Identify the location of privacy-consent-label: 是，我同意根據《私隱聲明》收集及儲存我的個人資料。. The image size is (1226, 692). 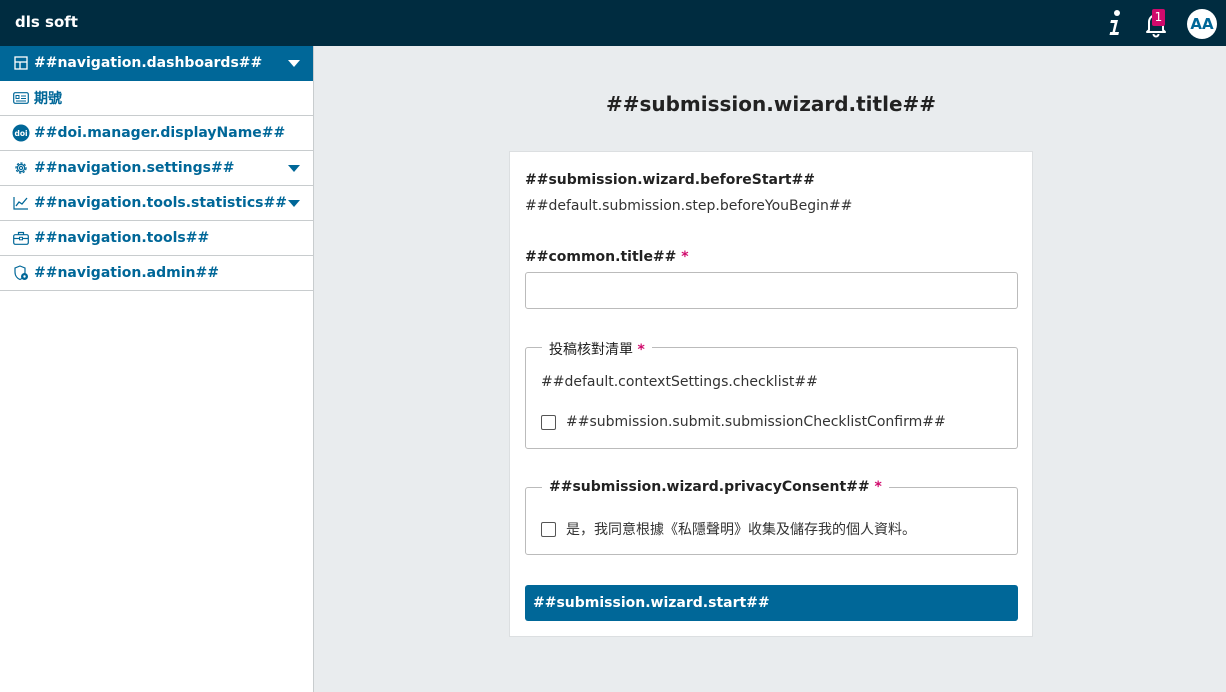
(741, 529).